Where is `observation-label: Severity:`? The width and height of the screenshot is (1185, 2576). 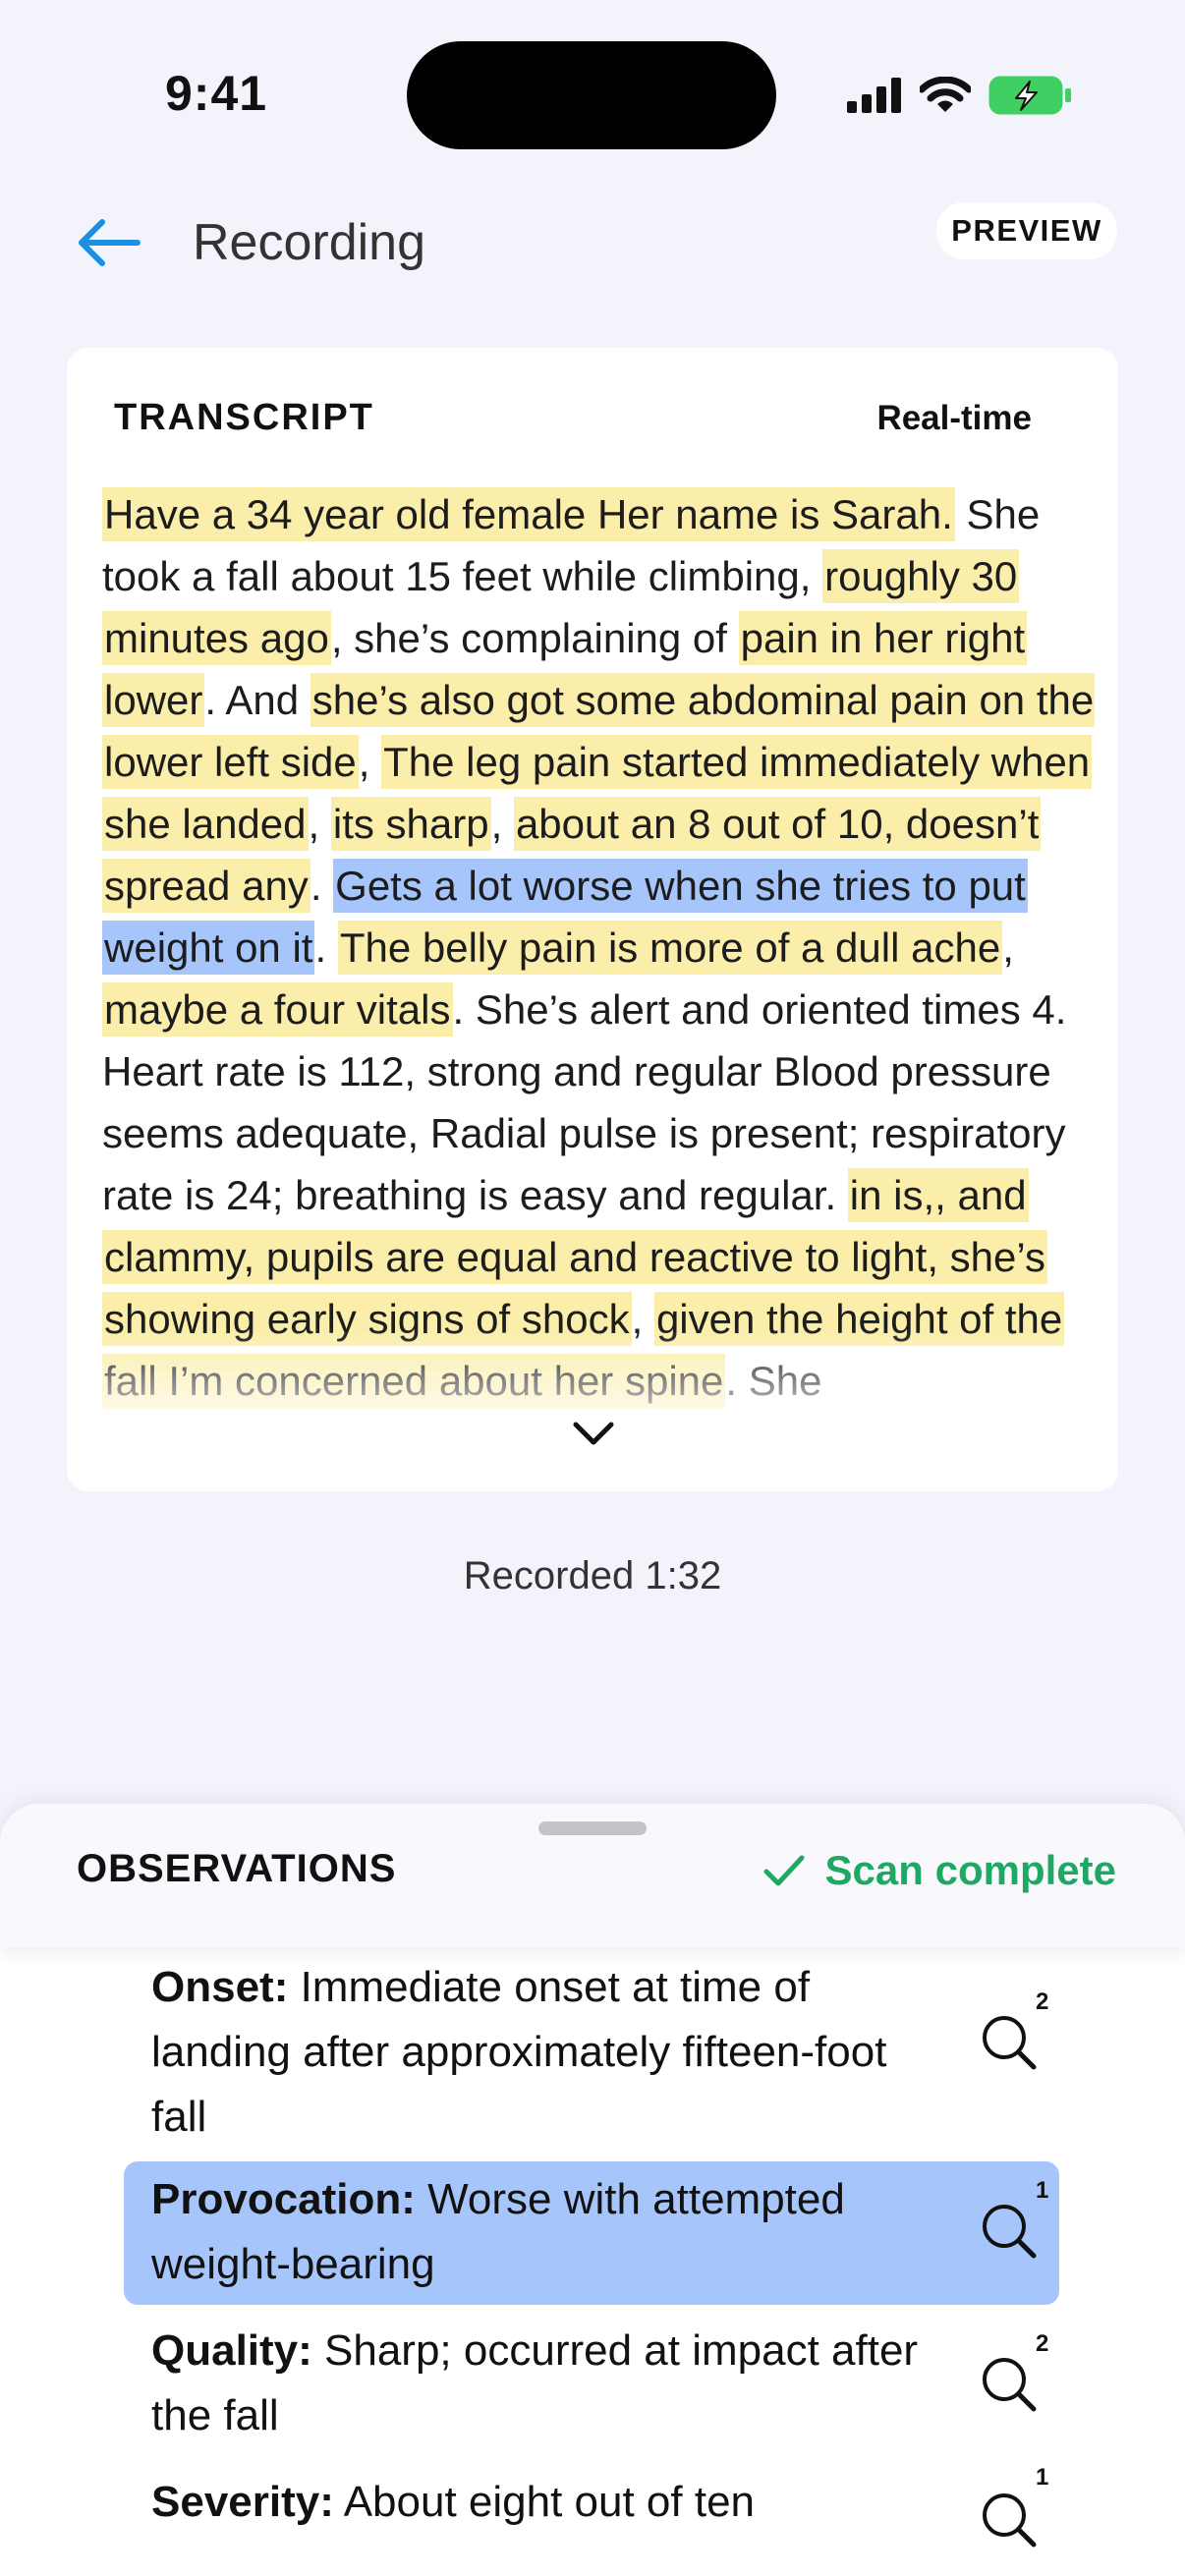 observation-label: Severity: is located at coordinates (243, 2502).